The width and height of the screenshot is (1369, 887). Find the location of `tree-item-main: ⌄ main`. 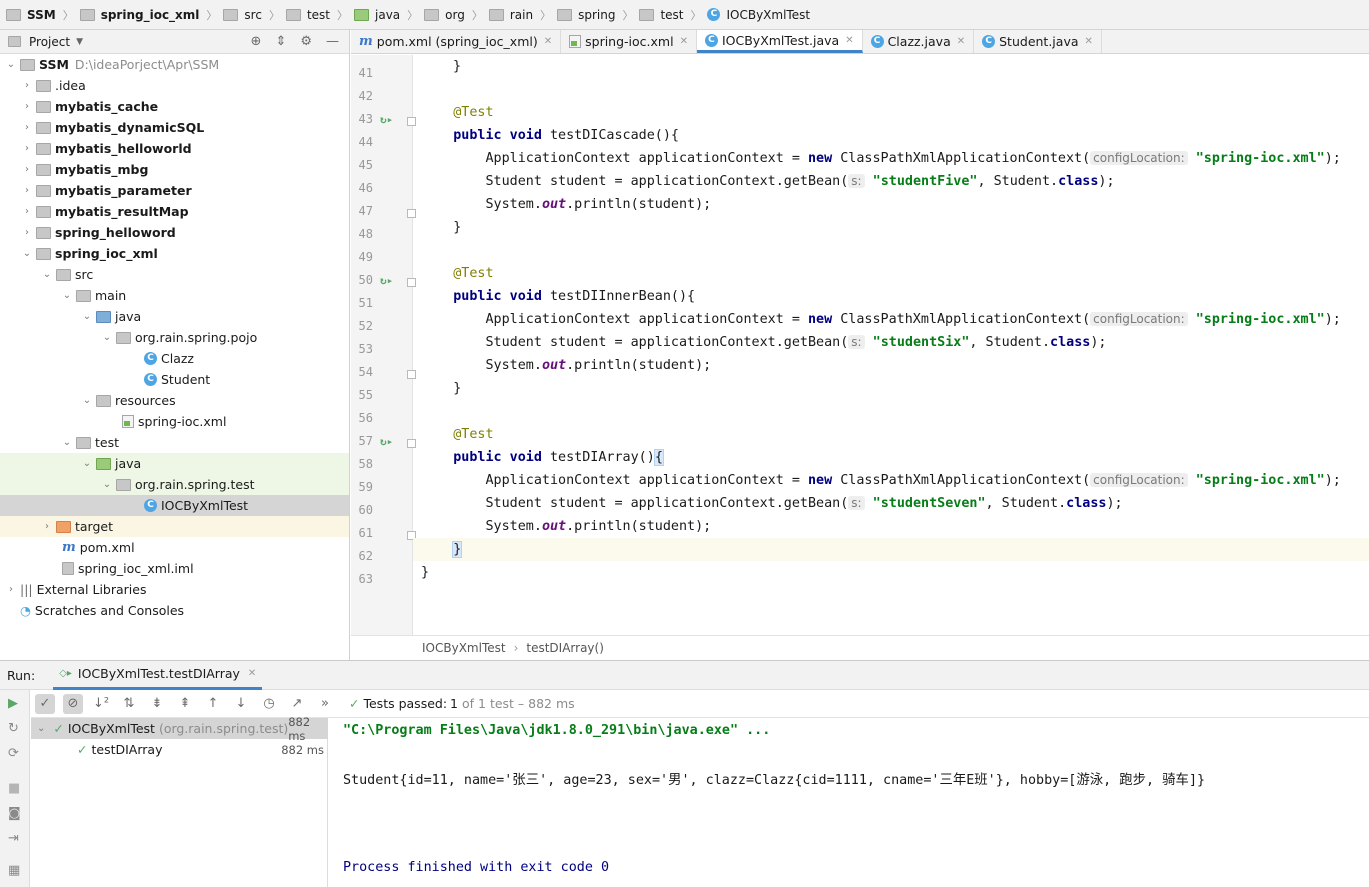

tree-item-main: ⌄ main is located at coordinates (174, 295).